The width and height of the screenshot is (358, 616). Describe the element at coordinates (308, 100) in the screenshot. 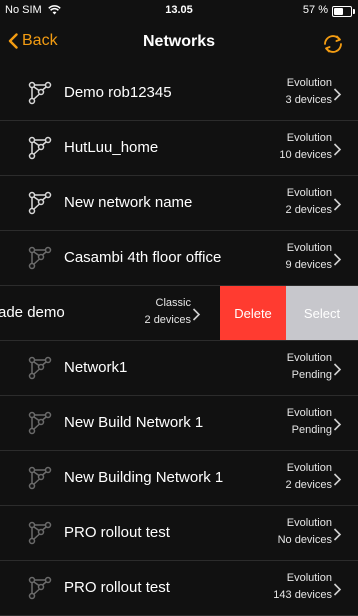

I see `device-count: 3 devices` at that location.